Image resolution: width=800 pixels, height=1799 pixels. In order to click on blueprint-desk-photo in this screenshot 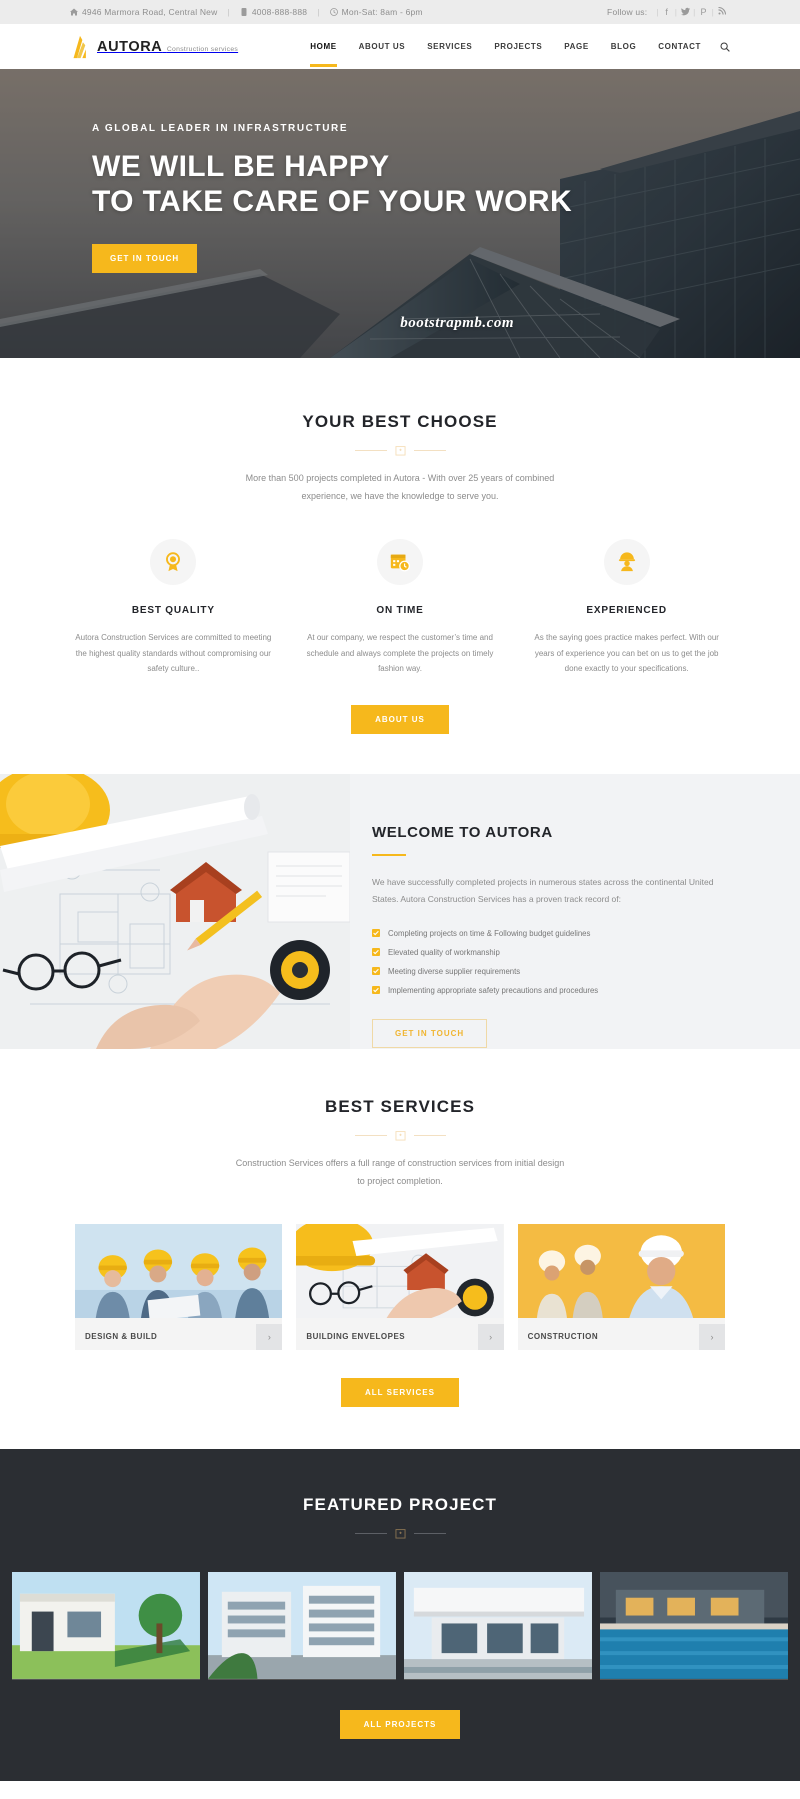, I will do `click(175, 911)`.